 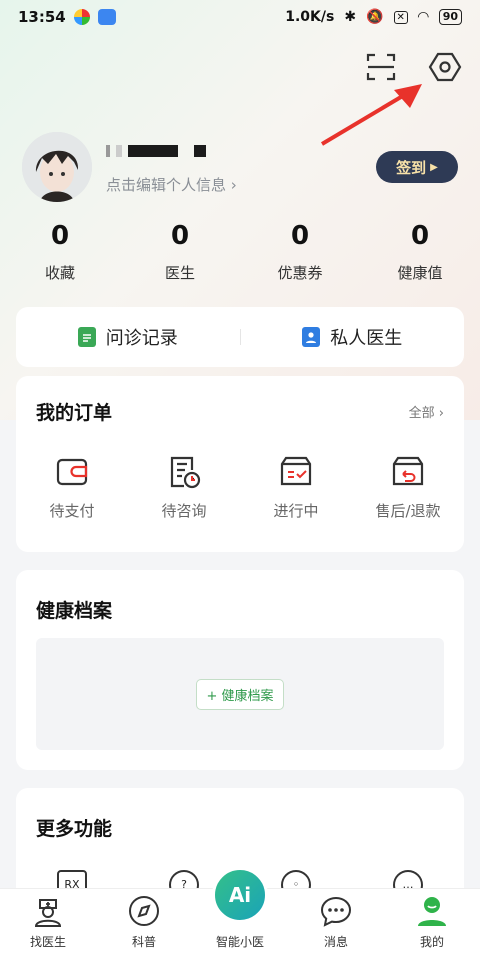 I want to click on play-arrow-icon: ▶, so click(x=434, y=167).